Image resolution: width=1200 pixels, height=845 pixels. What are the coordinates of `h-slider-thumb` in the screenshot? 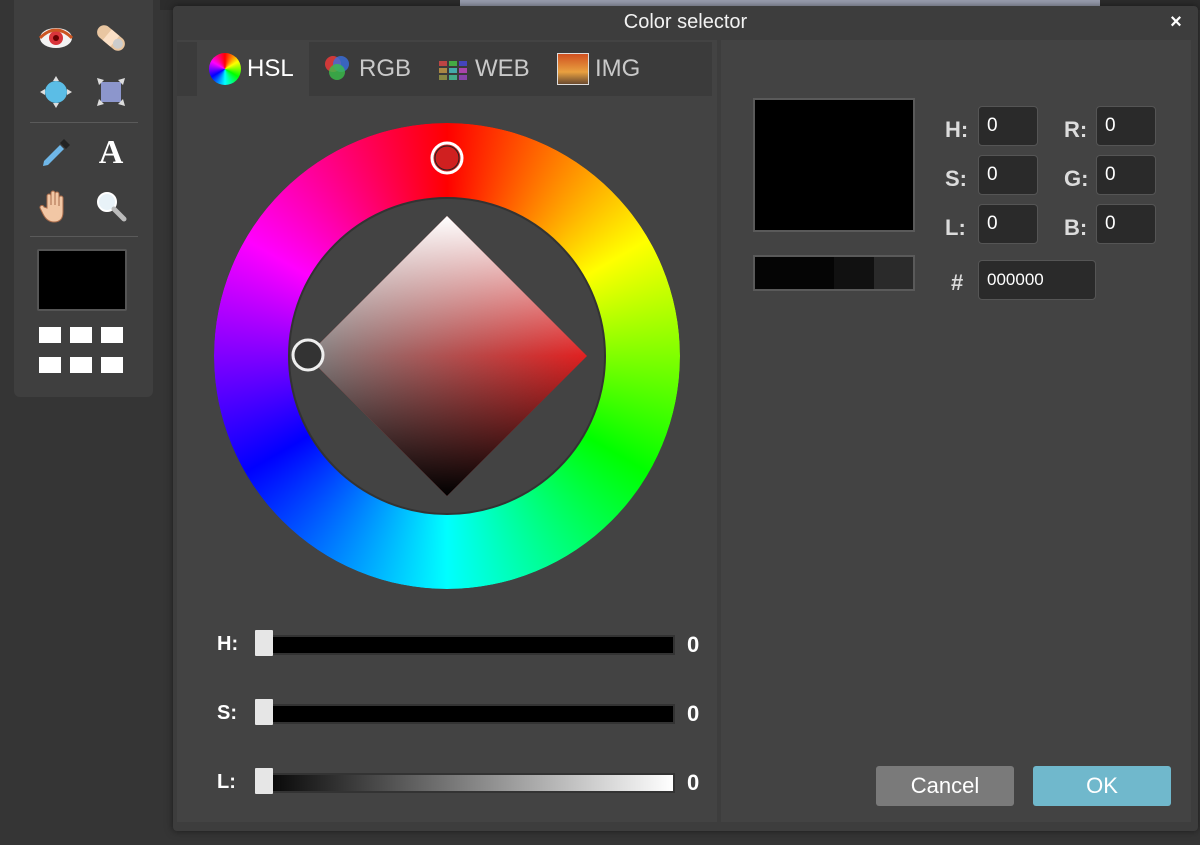 It's located at (264, 643).